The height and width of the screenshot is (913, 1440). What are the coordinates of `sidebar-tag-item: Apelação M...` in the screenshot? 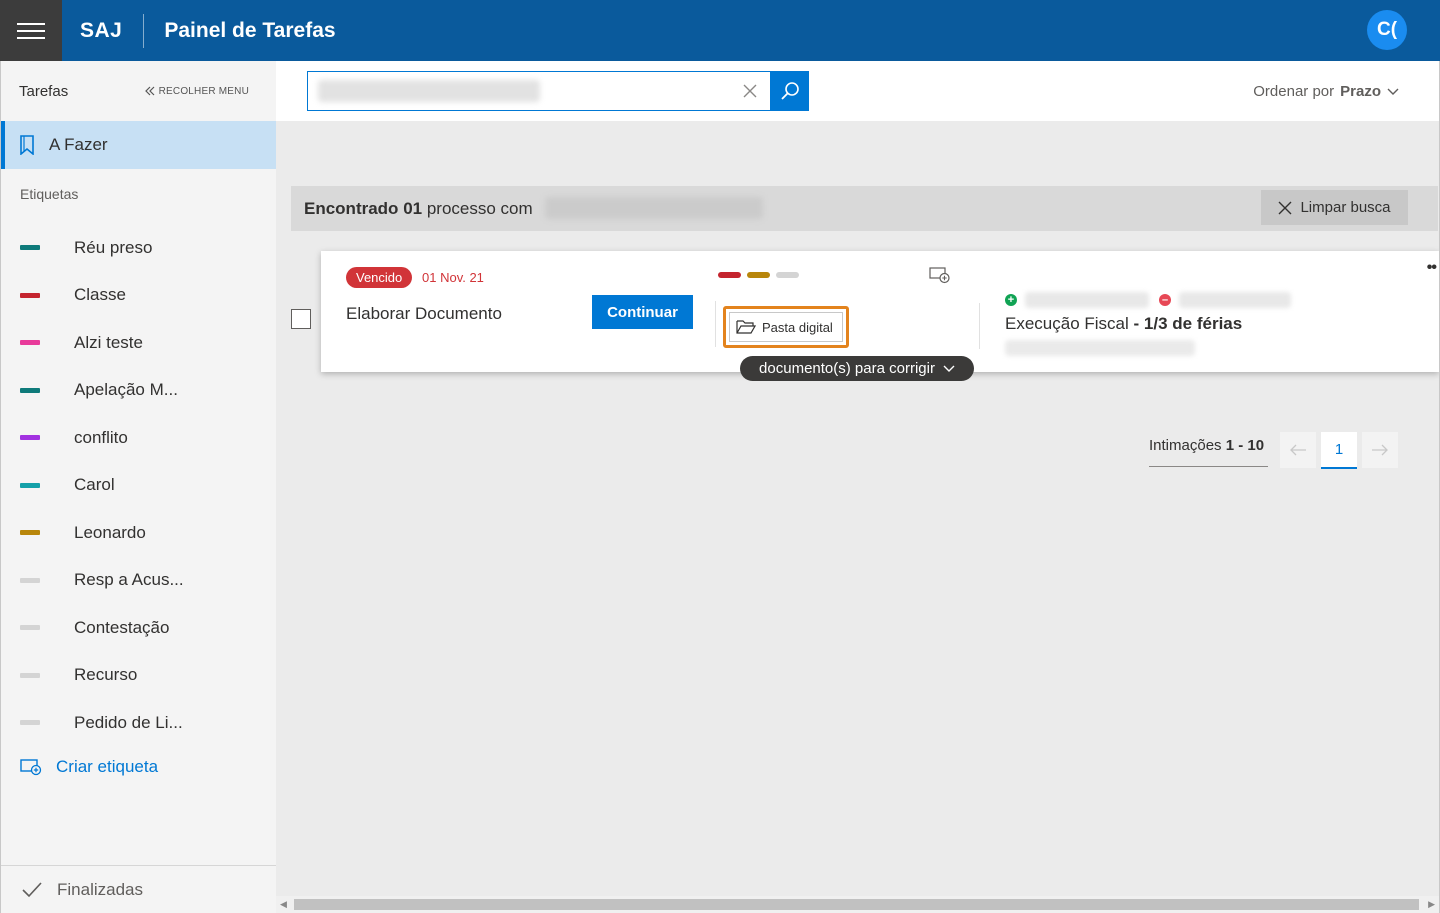 It's located at (138, 391).